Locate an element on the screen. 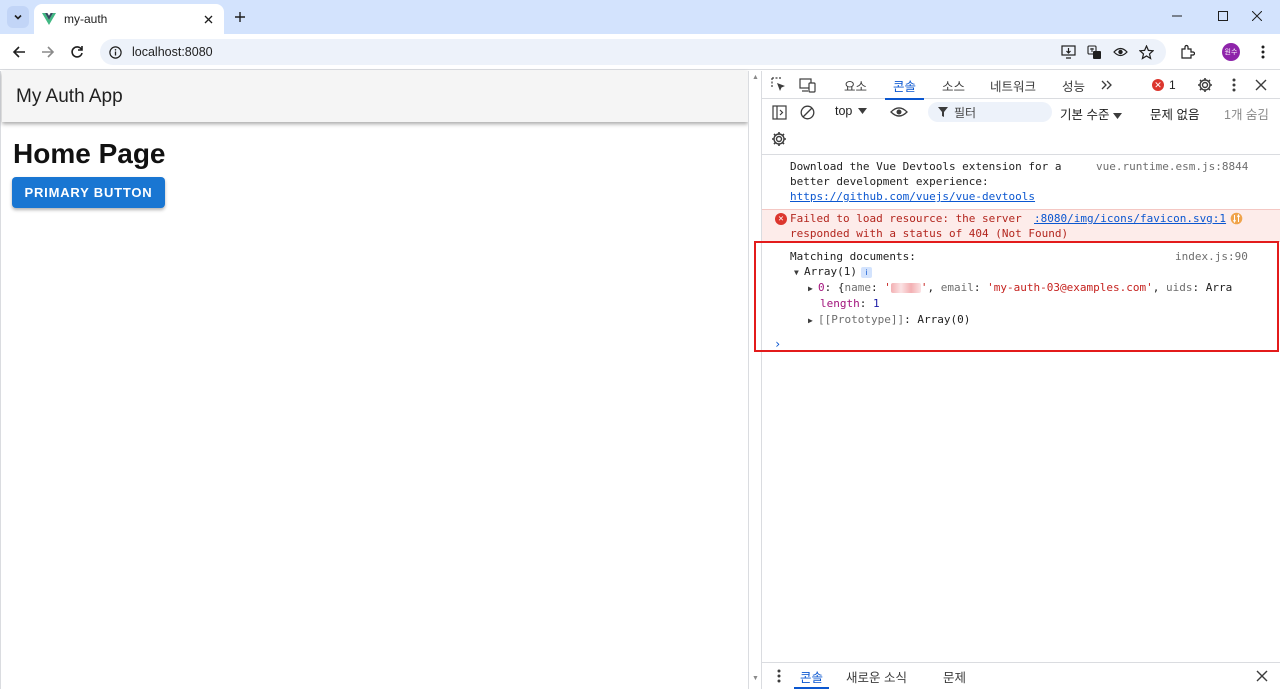 This screenshot has height=689, width=1280. vue-devtools-link: https://github.com/vuejs/vue-devtools is located at coordinates (912, 196).